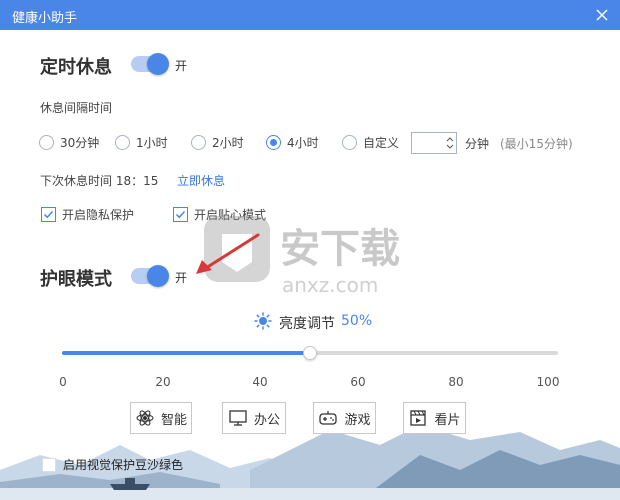  I want to click on radio-custom: 自定义, so click(370, 142).